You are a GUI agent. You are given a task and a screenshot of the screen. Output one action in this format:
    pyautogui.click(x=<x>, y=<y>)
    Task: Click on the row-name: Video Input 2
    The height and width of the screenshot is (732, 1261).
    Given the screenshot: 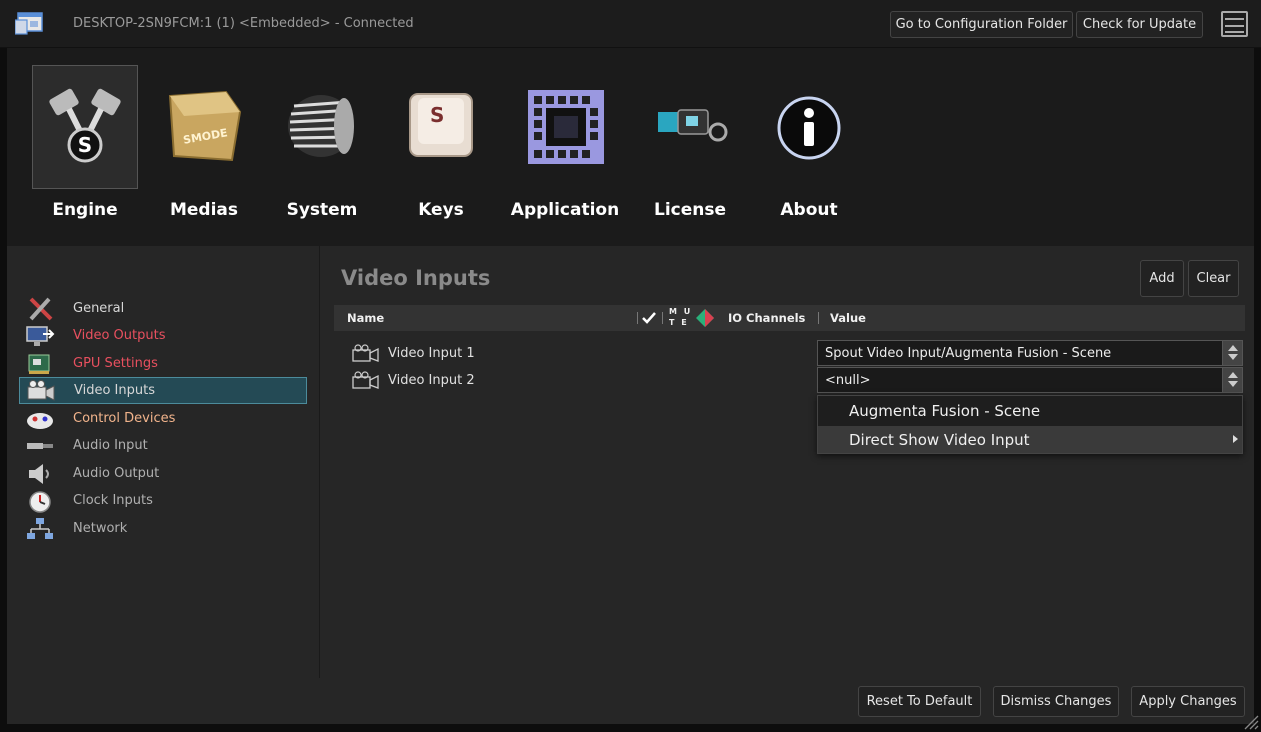 What is the action you would take?
    pyautogui.click(x=431, y=380)
    